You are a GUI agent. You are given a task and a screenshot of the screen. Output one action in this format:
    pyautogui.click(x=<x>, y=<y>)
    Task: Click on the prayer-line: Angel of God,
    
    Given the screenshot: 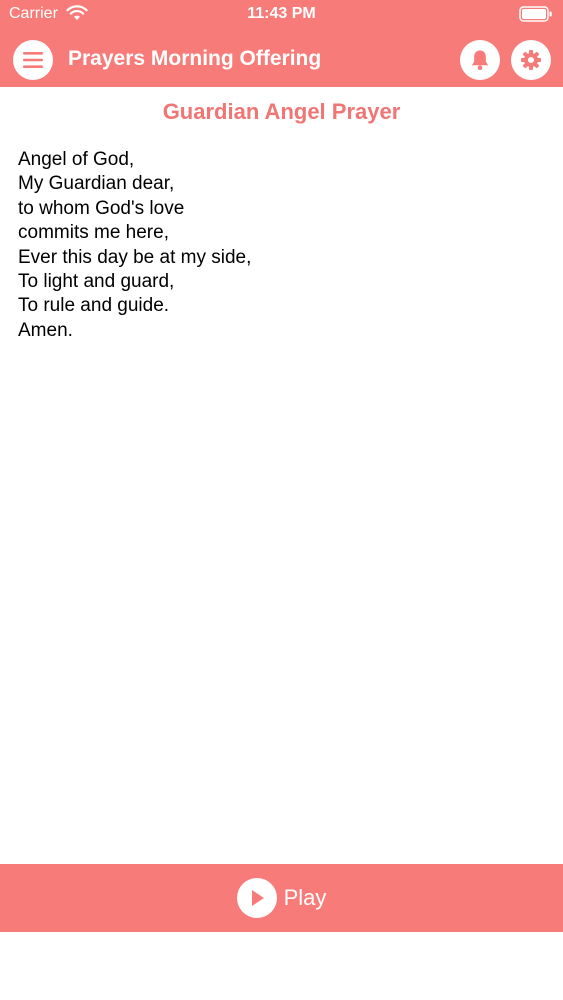 What is the action you would take?
    pyautogui.click(x=76, y=159)
    